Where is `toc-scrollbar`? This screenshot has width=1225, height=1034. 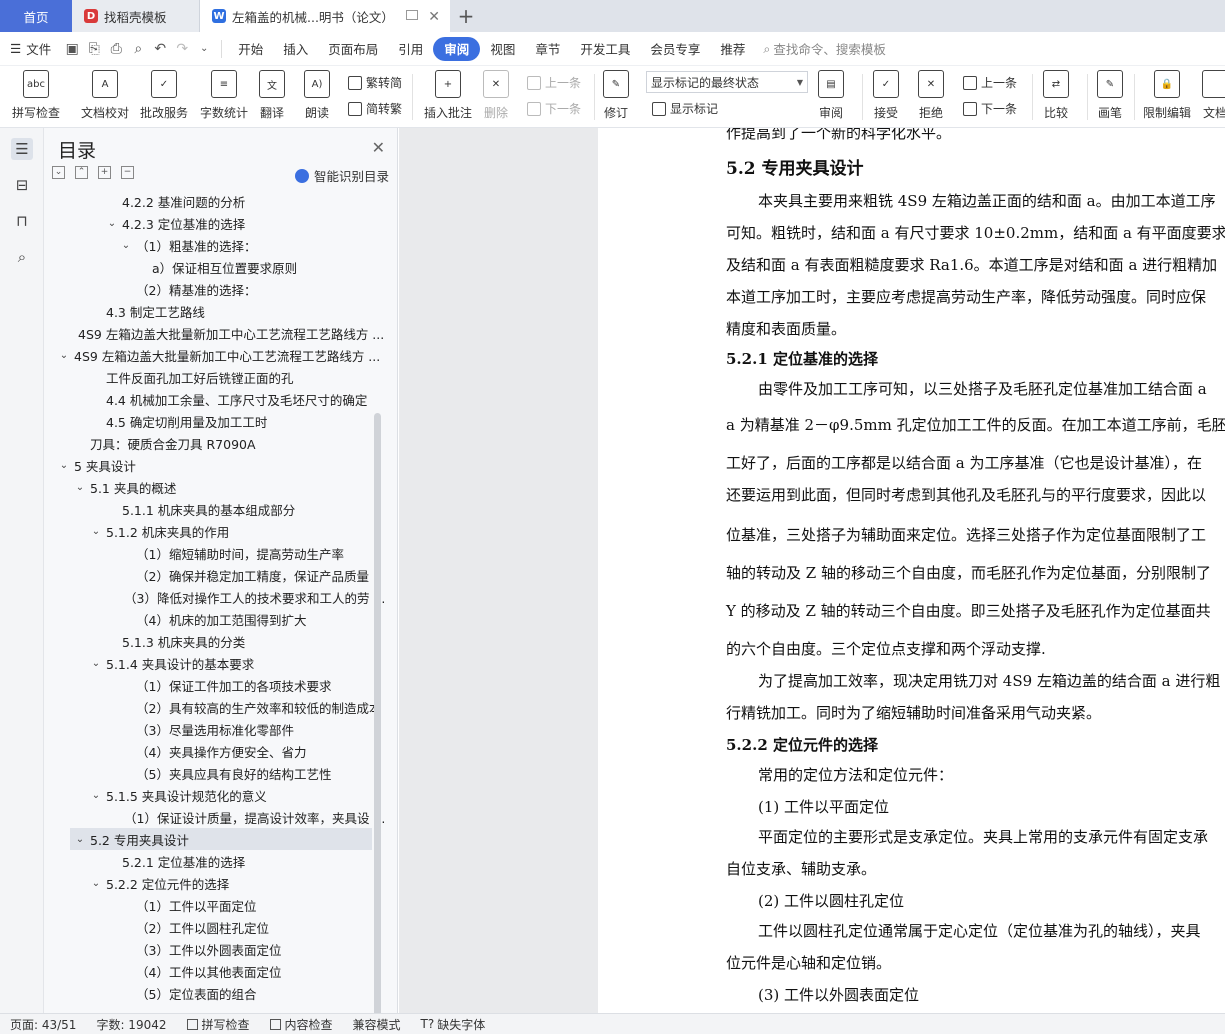 toc-scrollbar is located at coordinates (377, 715).